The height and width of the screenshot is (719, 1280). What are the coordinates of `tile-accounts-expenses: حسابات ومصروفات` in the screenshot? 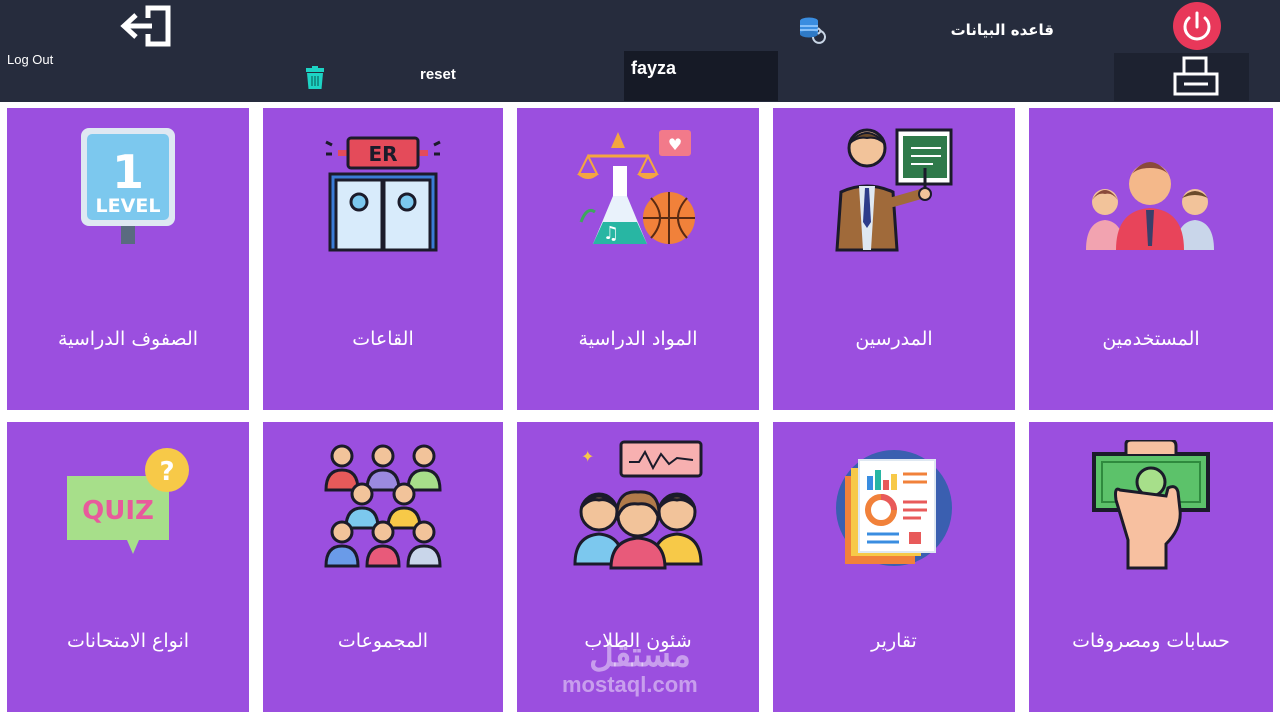 It's located at (1151, 567).